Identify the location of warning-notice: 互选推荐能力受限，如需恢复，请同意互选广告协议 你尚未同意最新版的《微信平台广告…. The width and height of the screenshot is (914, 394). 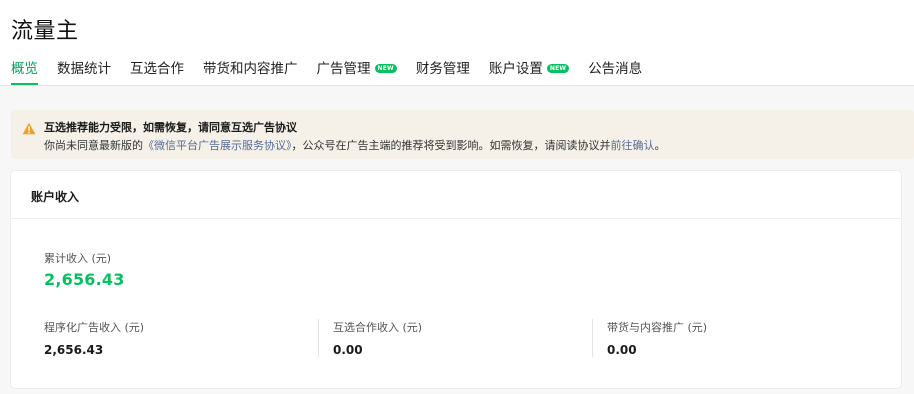
(462, 134).